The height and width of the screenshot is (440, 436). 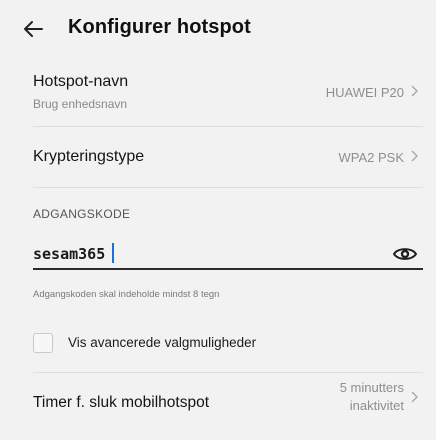 I want to click on password-section-header: ADGANGSKODE, so click(x=82, y=214).